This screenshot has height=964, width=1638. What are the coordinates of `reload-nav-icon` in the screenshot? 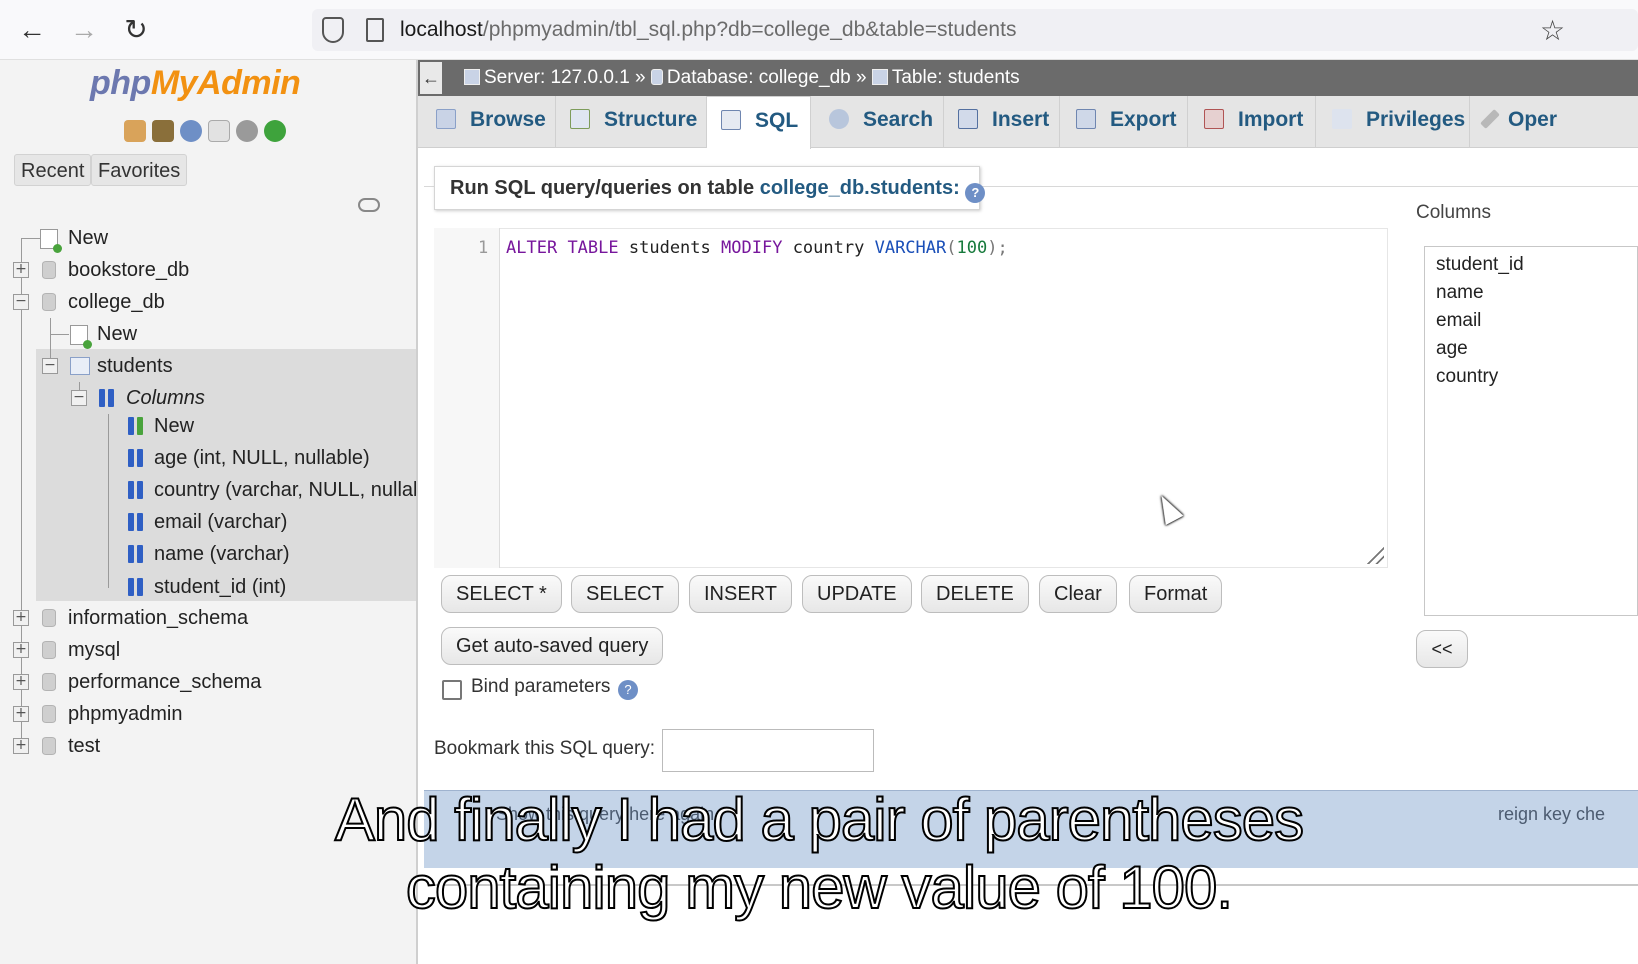 It's located at (275, 131).